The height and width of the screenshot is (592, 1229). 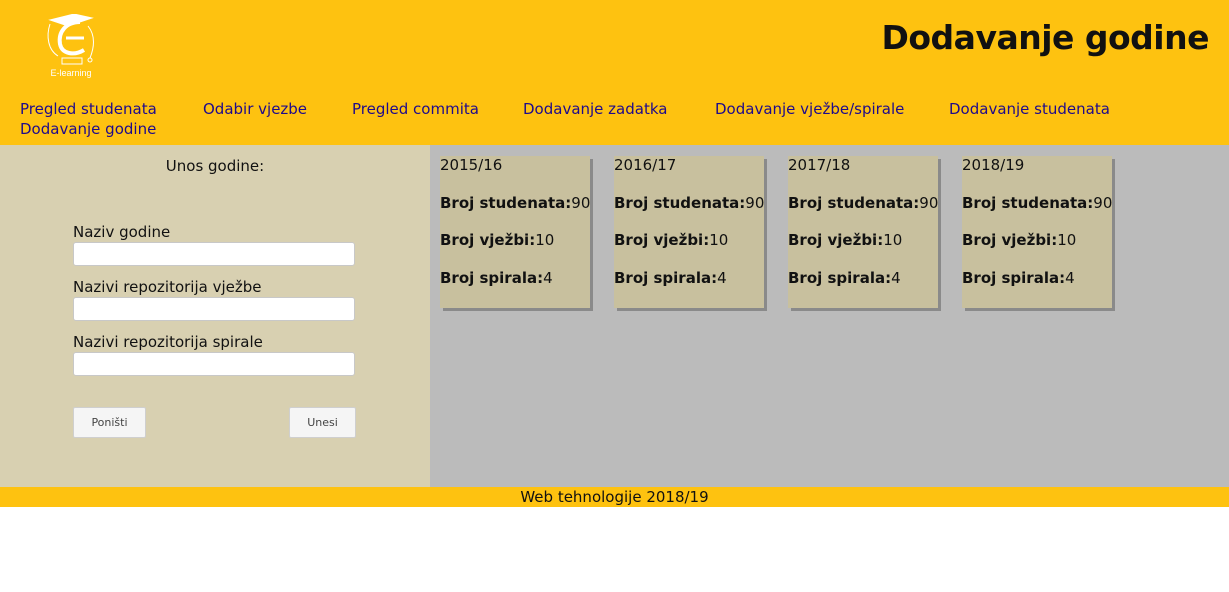 I want to click on year-name: 2016/17, so click(x=645, y=165).